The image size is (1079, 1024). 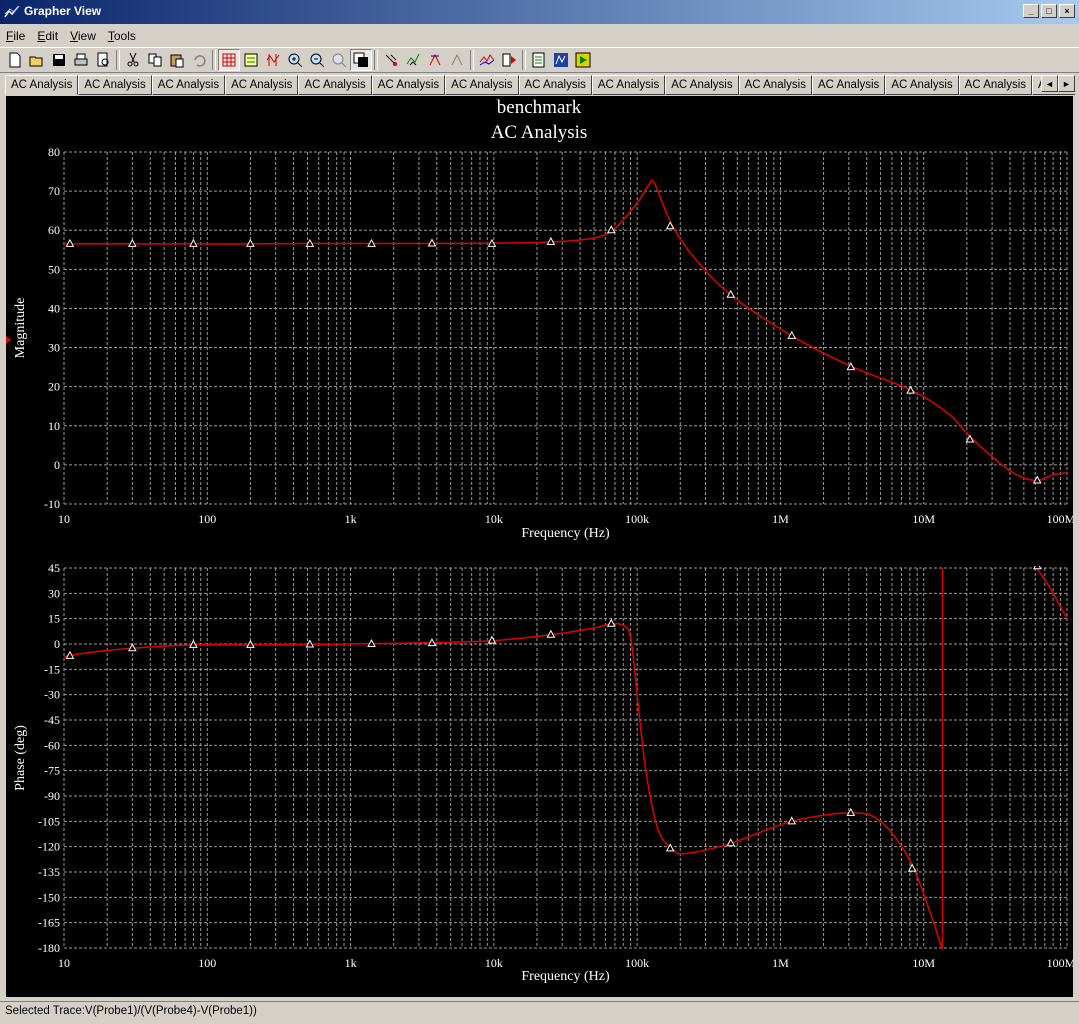 I want to click on y-axis-label: Magnitude, so click(x=20, y=328).